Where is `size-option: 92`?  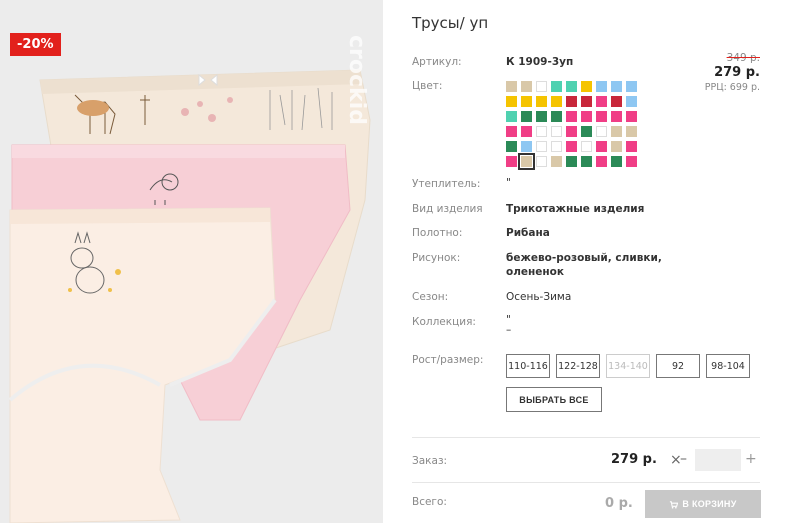 size-option: 92 is located at coordinates (678, 366).